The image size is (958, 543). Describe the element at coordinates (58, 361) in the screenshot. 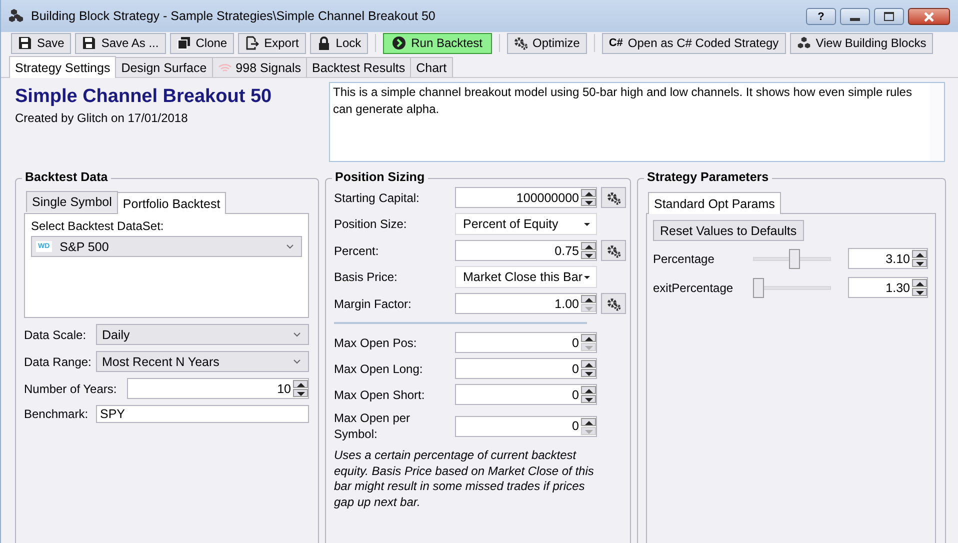

I see `field-label: Data Range:` at that location.